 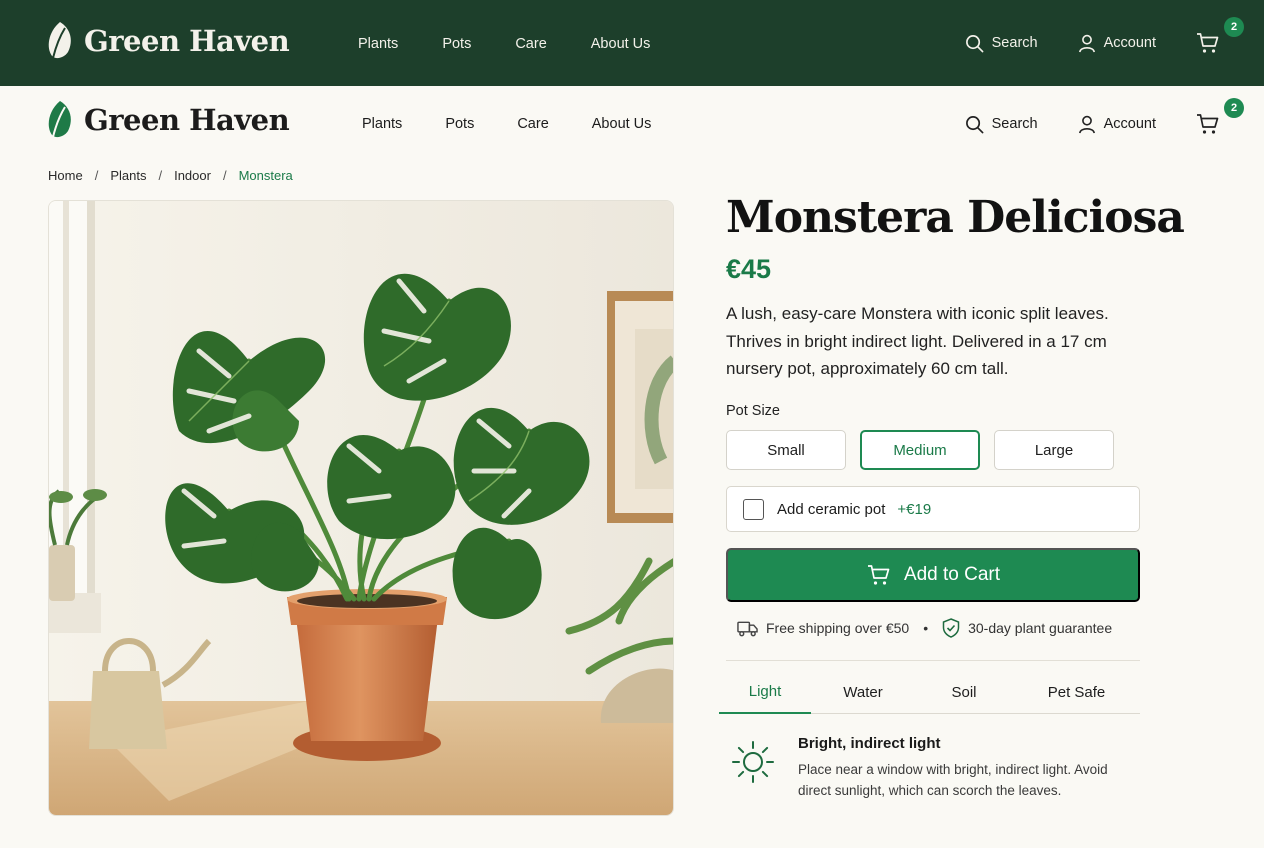 What do you see at coordinates (869, 743) in the screenshot?
I see `care-info-heading: Bright, indirect light` at bounding box center [869, 743].